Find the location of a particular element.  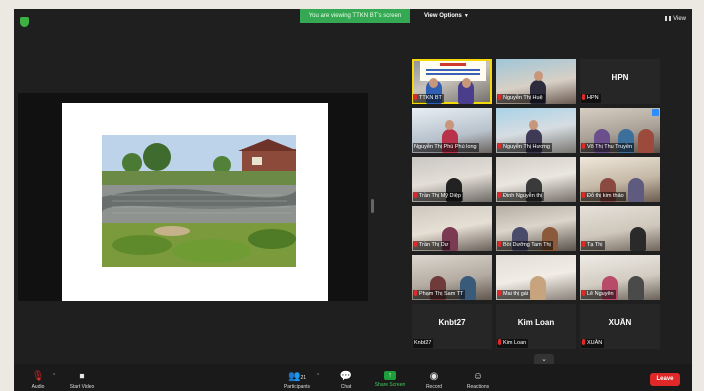

participant-display-name: Kim Loan is located at coordinates (536, 322).